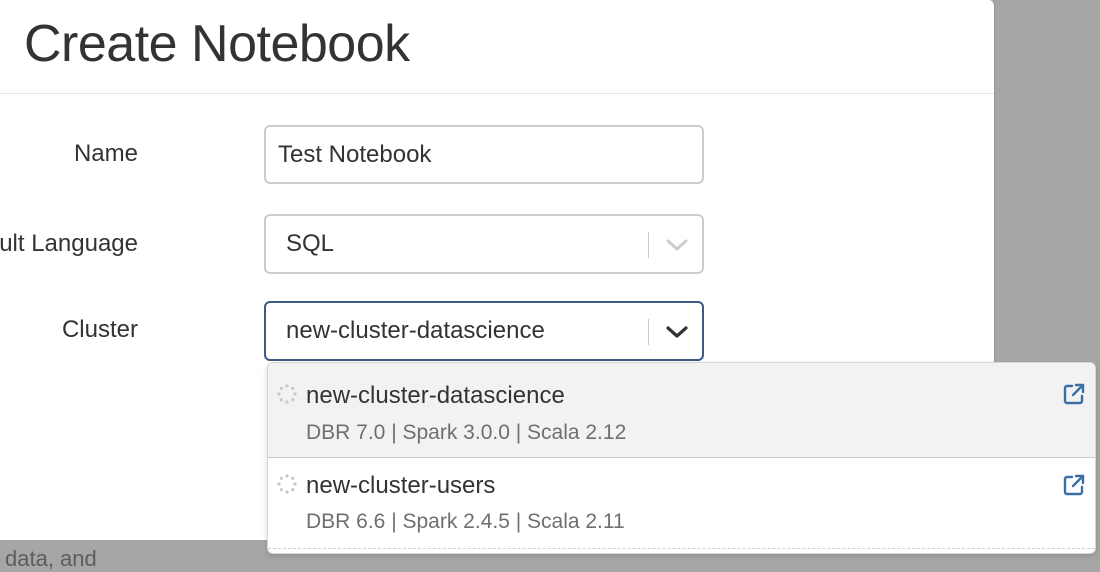 This screenshot has height=572, width=1100. I want to click on default-language-value: SQL, so click(310, 243).